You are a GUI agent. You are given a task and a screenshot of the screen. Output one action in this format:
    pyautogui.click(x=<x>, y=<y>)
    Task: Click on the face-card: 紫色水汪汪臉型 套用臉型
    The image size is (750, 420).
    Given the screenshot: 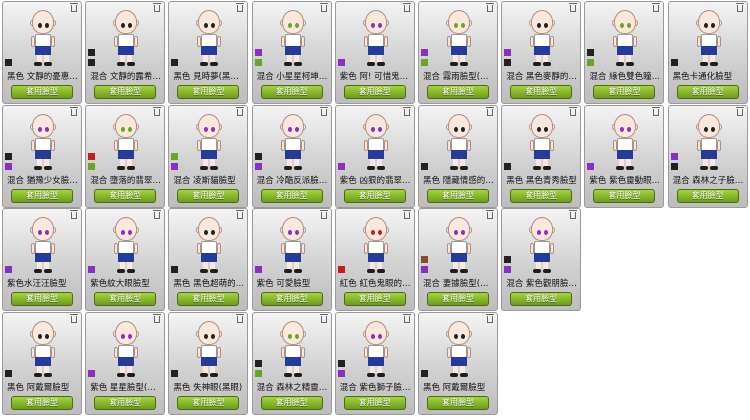 What is the action you would take?
    pyautogui.click(x=42, y=259)
    